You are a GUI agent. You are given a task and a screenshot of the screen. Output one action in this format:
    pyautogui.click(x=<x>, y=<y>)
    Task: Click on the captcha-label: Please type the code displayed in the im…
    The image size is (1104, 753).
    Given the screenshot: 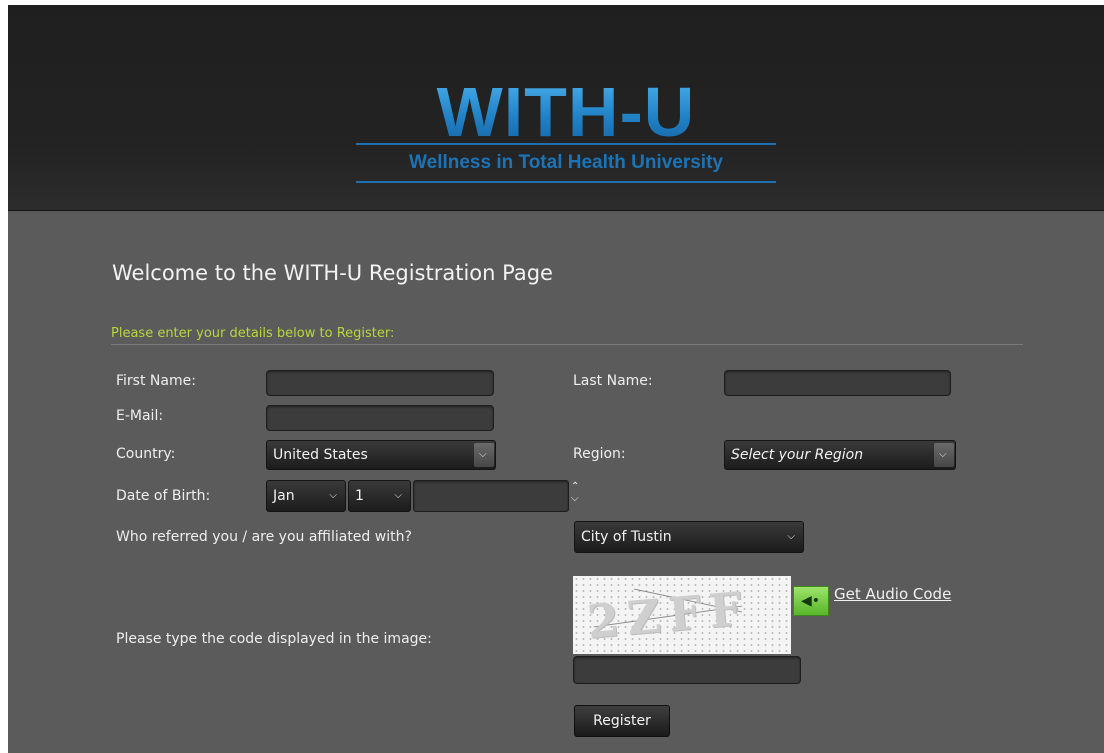 What is the action you would take?
    pyautogui.click(x=274, y=639)
    